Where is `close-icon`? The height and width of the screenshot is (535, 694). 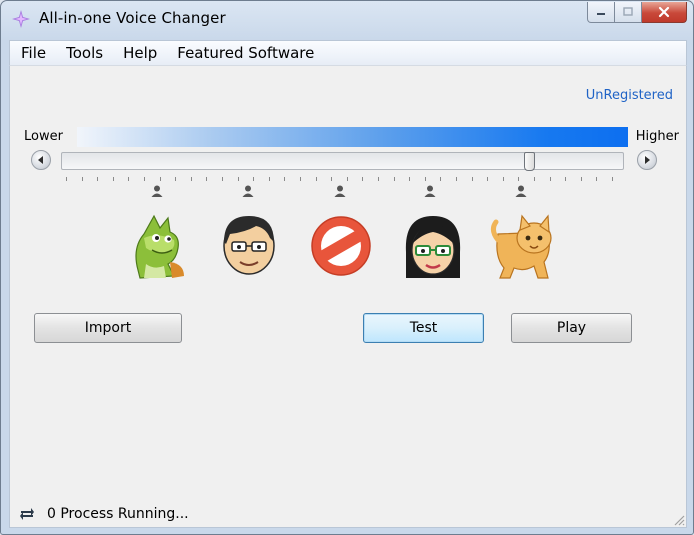
close-icon is located at coordinates (664, 12).